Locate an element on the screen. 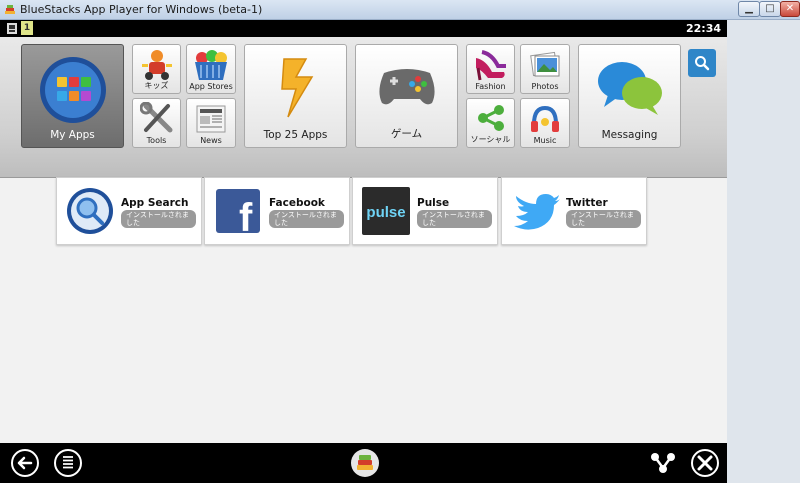 The height and width of the screenshot is (483, 800). pulse-icon: pulse is located at coordinates (386, 211).